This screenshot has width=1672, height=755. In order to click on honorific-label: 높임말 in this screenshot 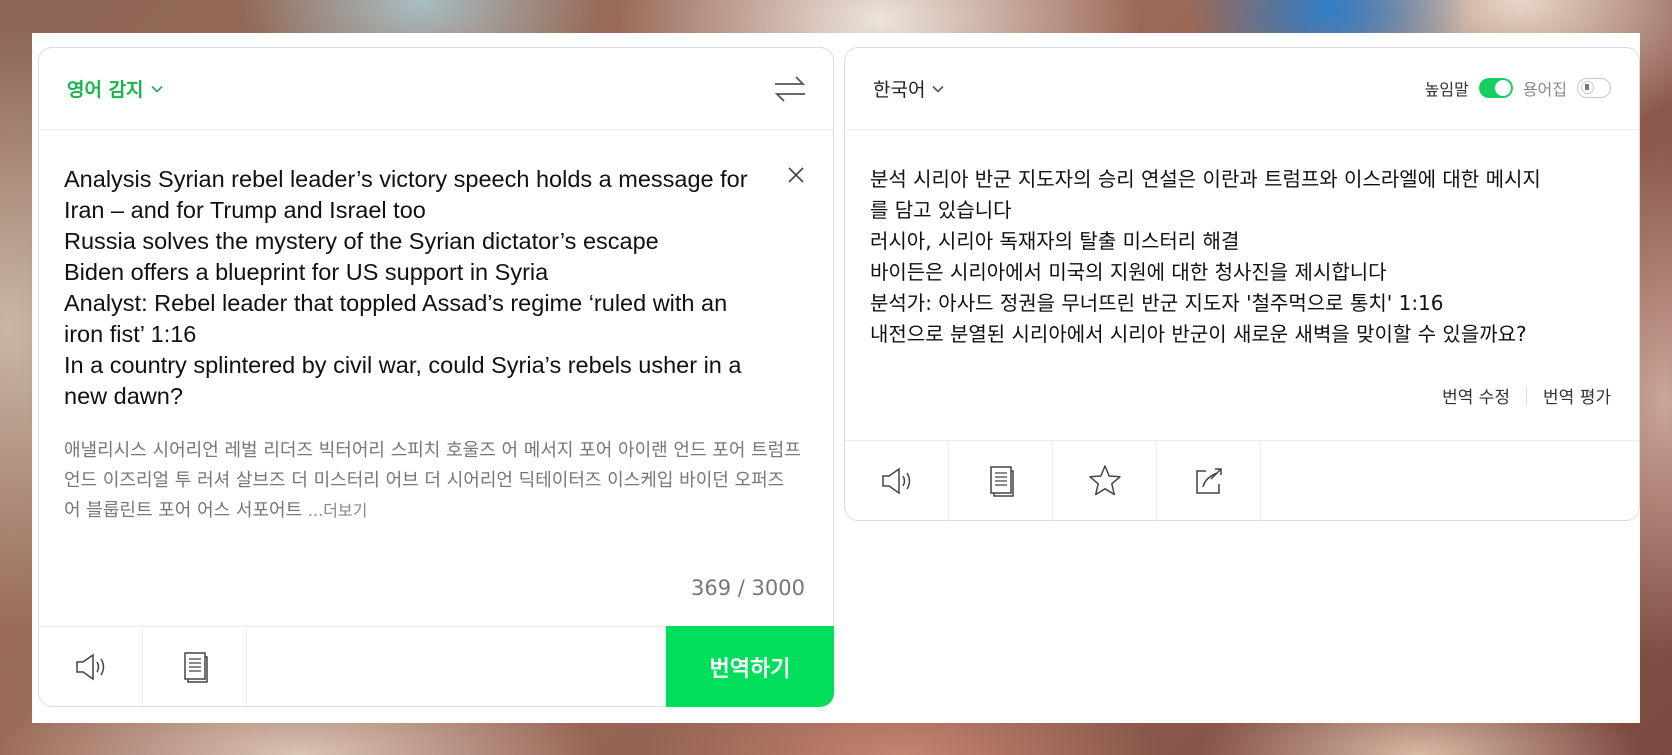, I will do `click(1446, 89)`.